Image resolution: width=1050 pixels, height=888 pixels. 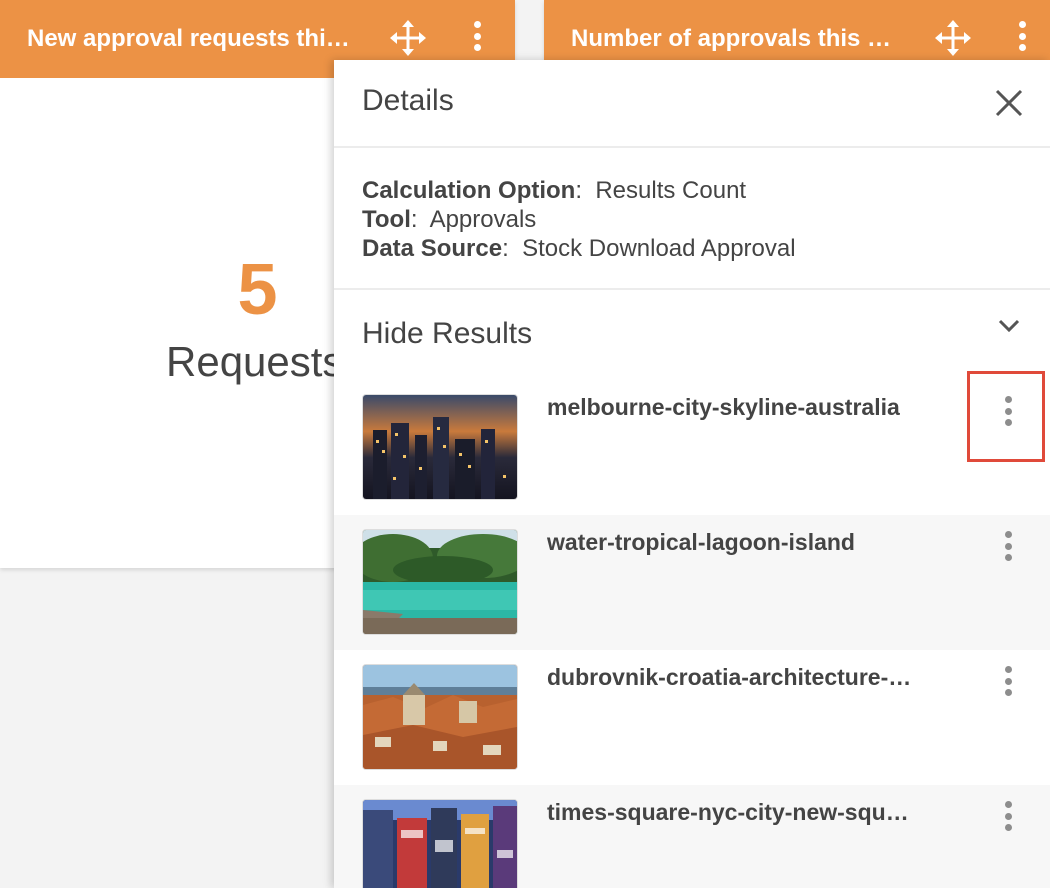 What do you see at coordinates (579, 248) in the screenshot?
I see `info-data-source: Data Source: Stock Download Approval` at bounding box center [579, 248].